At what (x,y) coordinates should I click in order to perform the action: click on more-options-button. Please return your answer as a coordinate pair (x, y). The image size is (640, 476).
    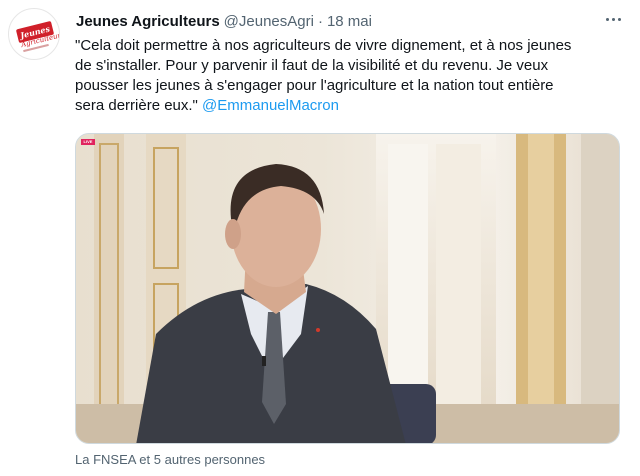
    Looking at the image, I should click on (613, 19).